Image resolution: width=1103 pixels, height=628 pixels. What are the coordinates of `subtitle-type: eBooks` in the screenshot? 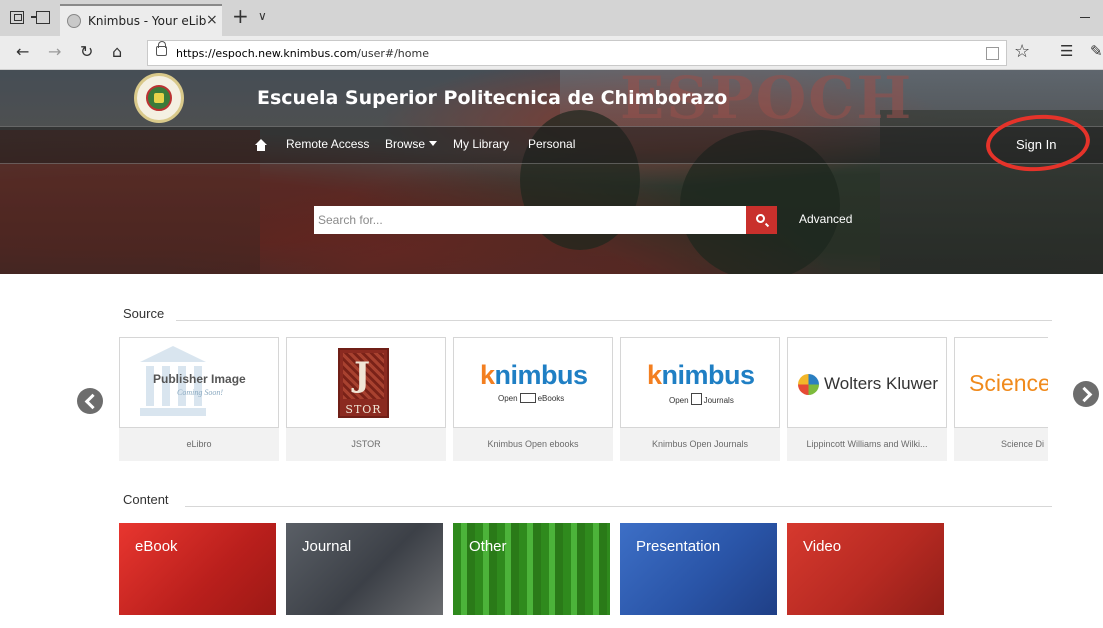 It's located at (551, 398).